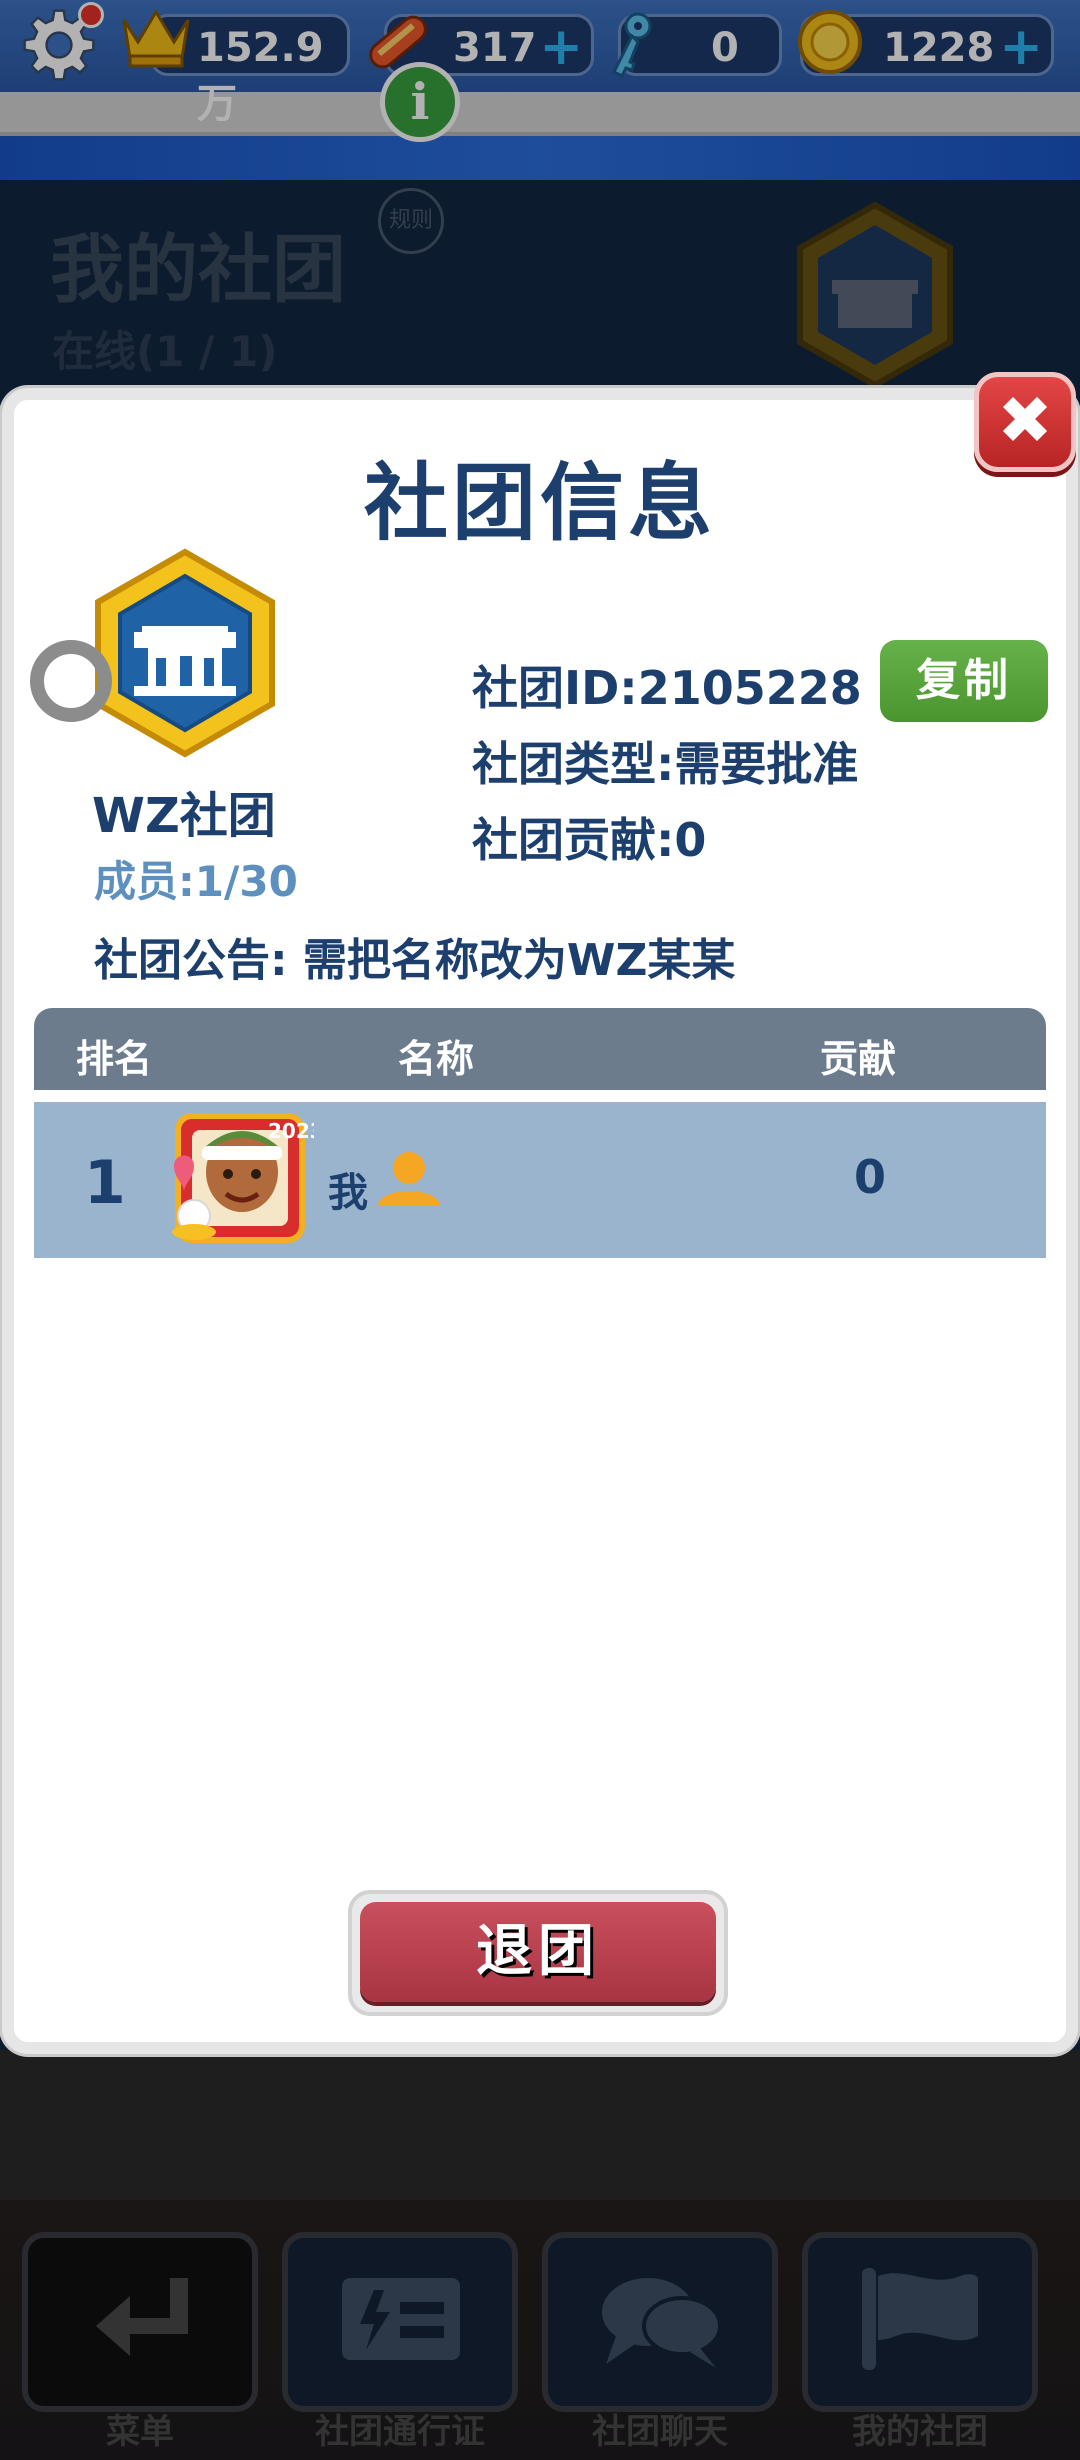 Image resolution: width=1080 pixels, height=2460 pixels. I want to click on header-rank: 排名, so click(114, 1059).